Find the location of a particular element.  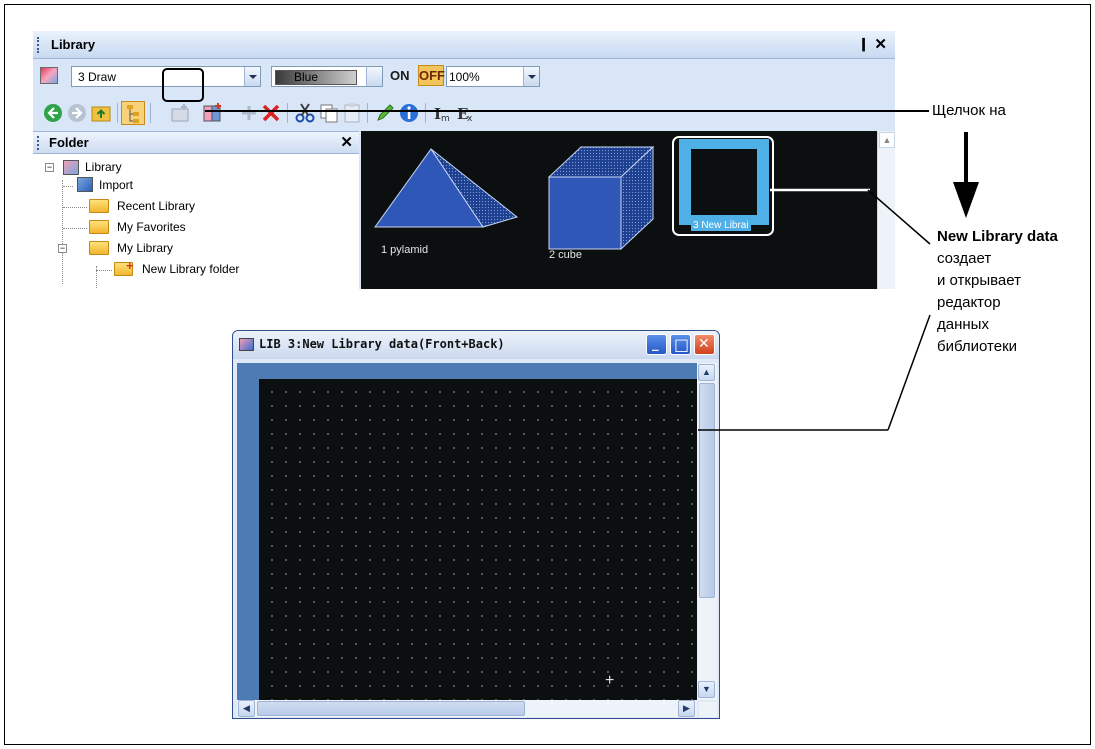

click-annotation: Щелчок на is located at coordinates (969, 110).